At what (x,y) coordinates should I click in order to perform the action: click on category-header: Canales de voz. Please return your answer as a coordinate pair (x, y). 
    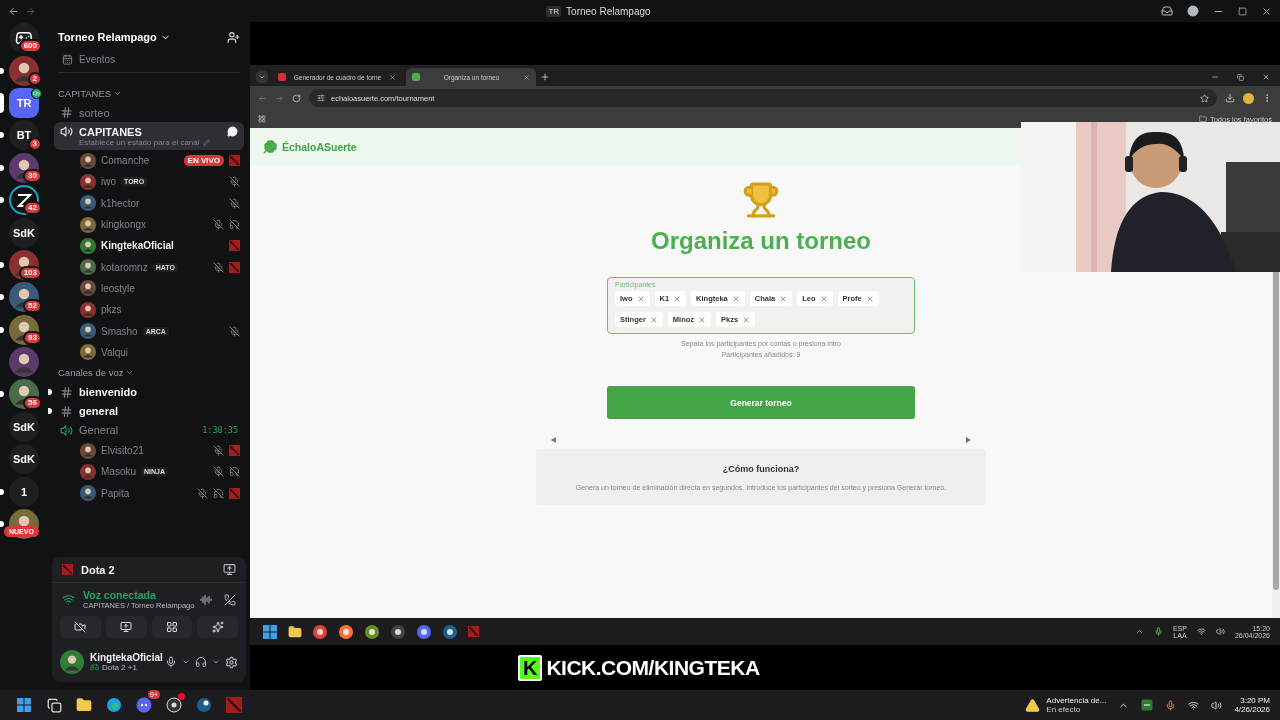
    Looking at the image, I should click on (149, 372).